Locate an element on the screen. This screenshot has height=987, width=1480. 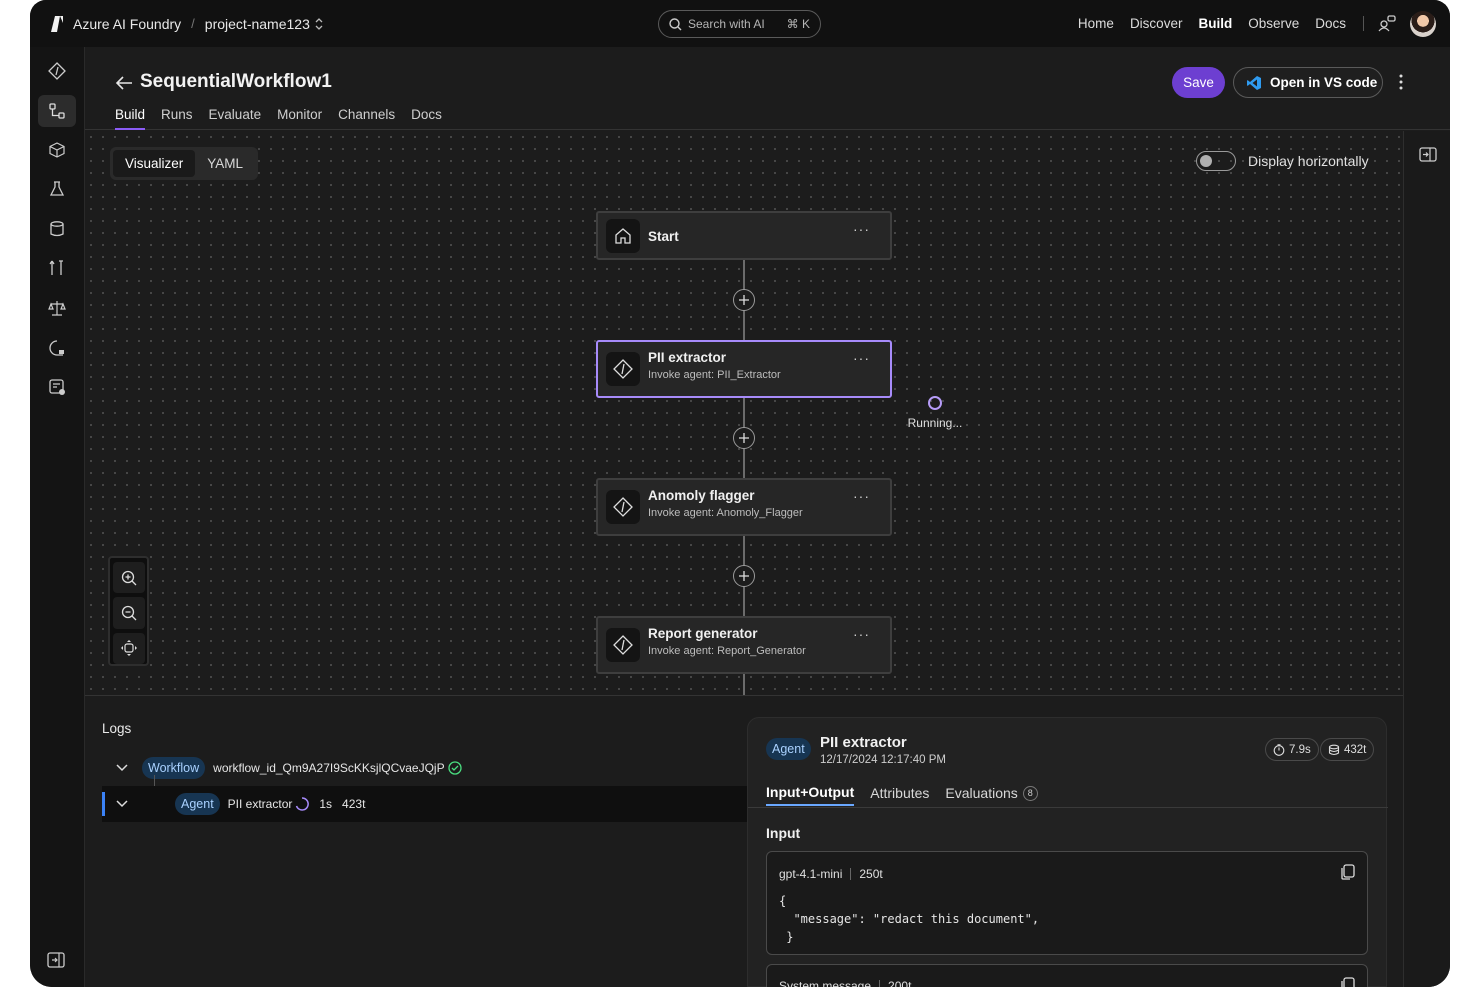
project-selector: project-name123 is located at coordinates (264, 24).